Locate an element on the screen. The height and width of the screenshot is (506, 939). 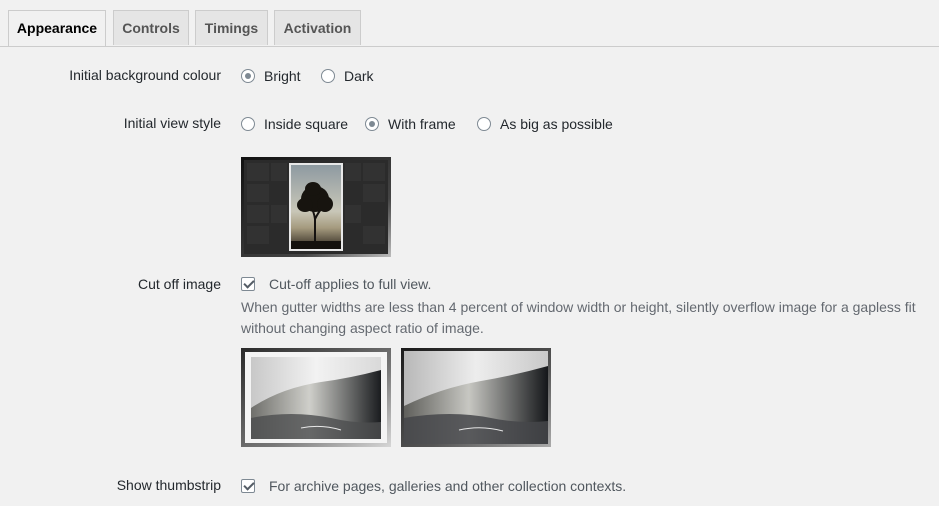
radio-bright: Bright is located at coordinates (271, 76).